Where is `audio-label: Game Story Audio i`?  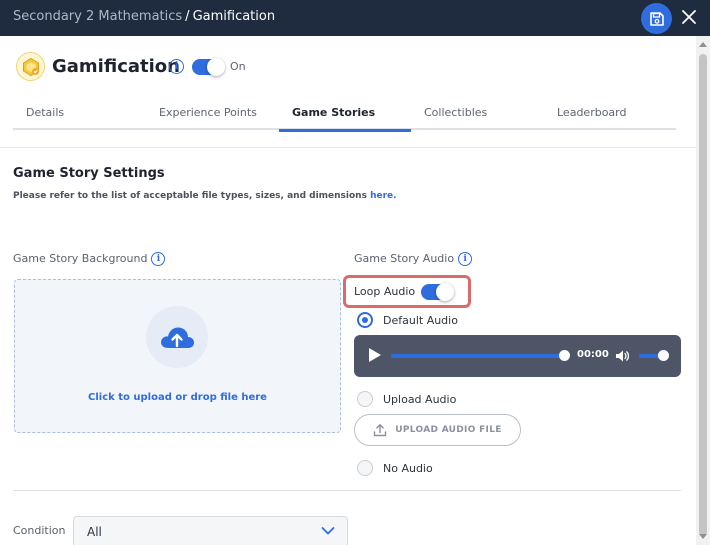
audio-label: Game Story Audio i is located at coordinates (413, 259).